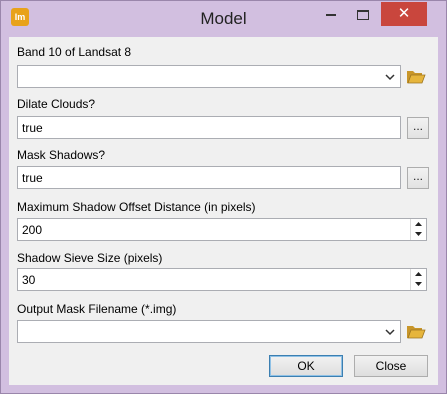 The width and height of the screenshot is (447, 394). Describe the element at coordinates (306, 366) in the screenshot. I see `ok-button: OK` at that location.